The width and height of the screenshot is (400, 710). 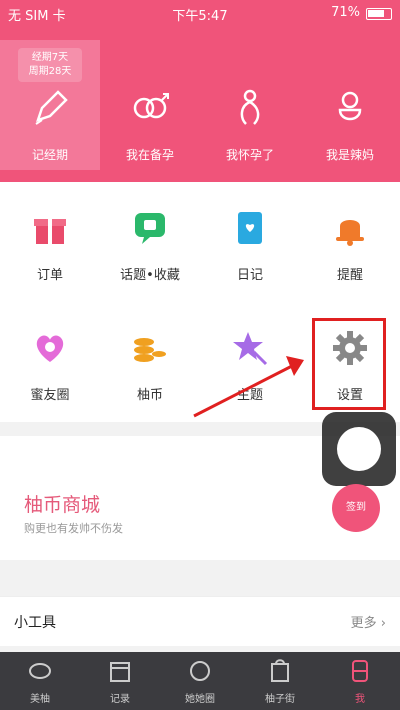 I want to click on grid-label: 日记, so click(x=249, y=275).